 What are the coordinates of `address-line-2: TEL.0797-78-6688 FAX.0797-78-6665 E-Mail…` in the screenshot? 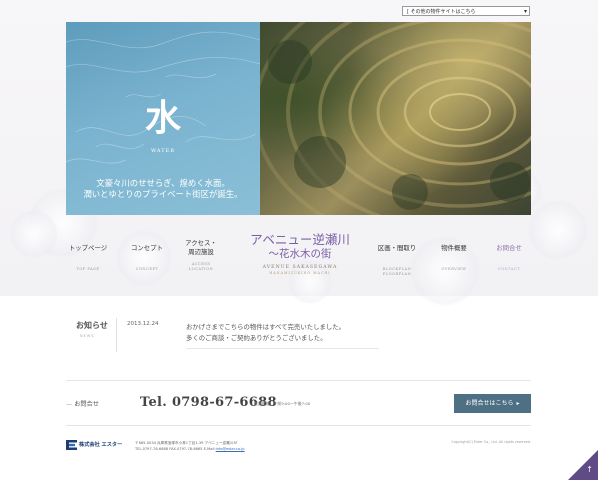 It's located at (190, 449).